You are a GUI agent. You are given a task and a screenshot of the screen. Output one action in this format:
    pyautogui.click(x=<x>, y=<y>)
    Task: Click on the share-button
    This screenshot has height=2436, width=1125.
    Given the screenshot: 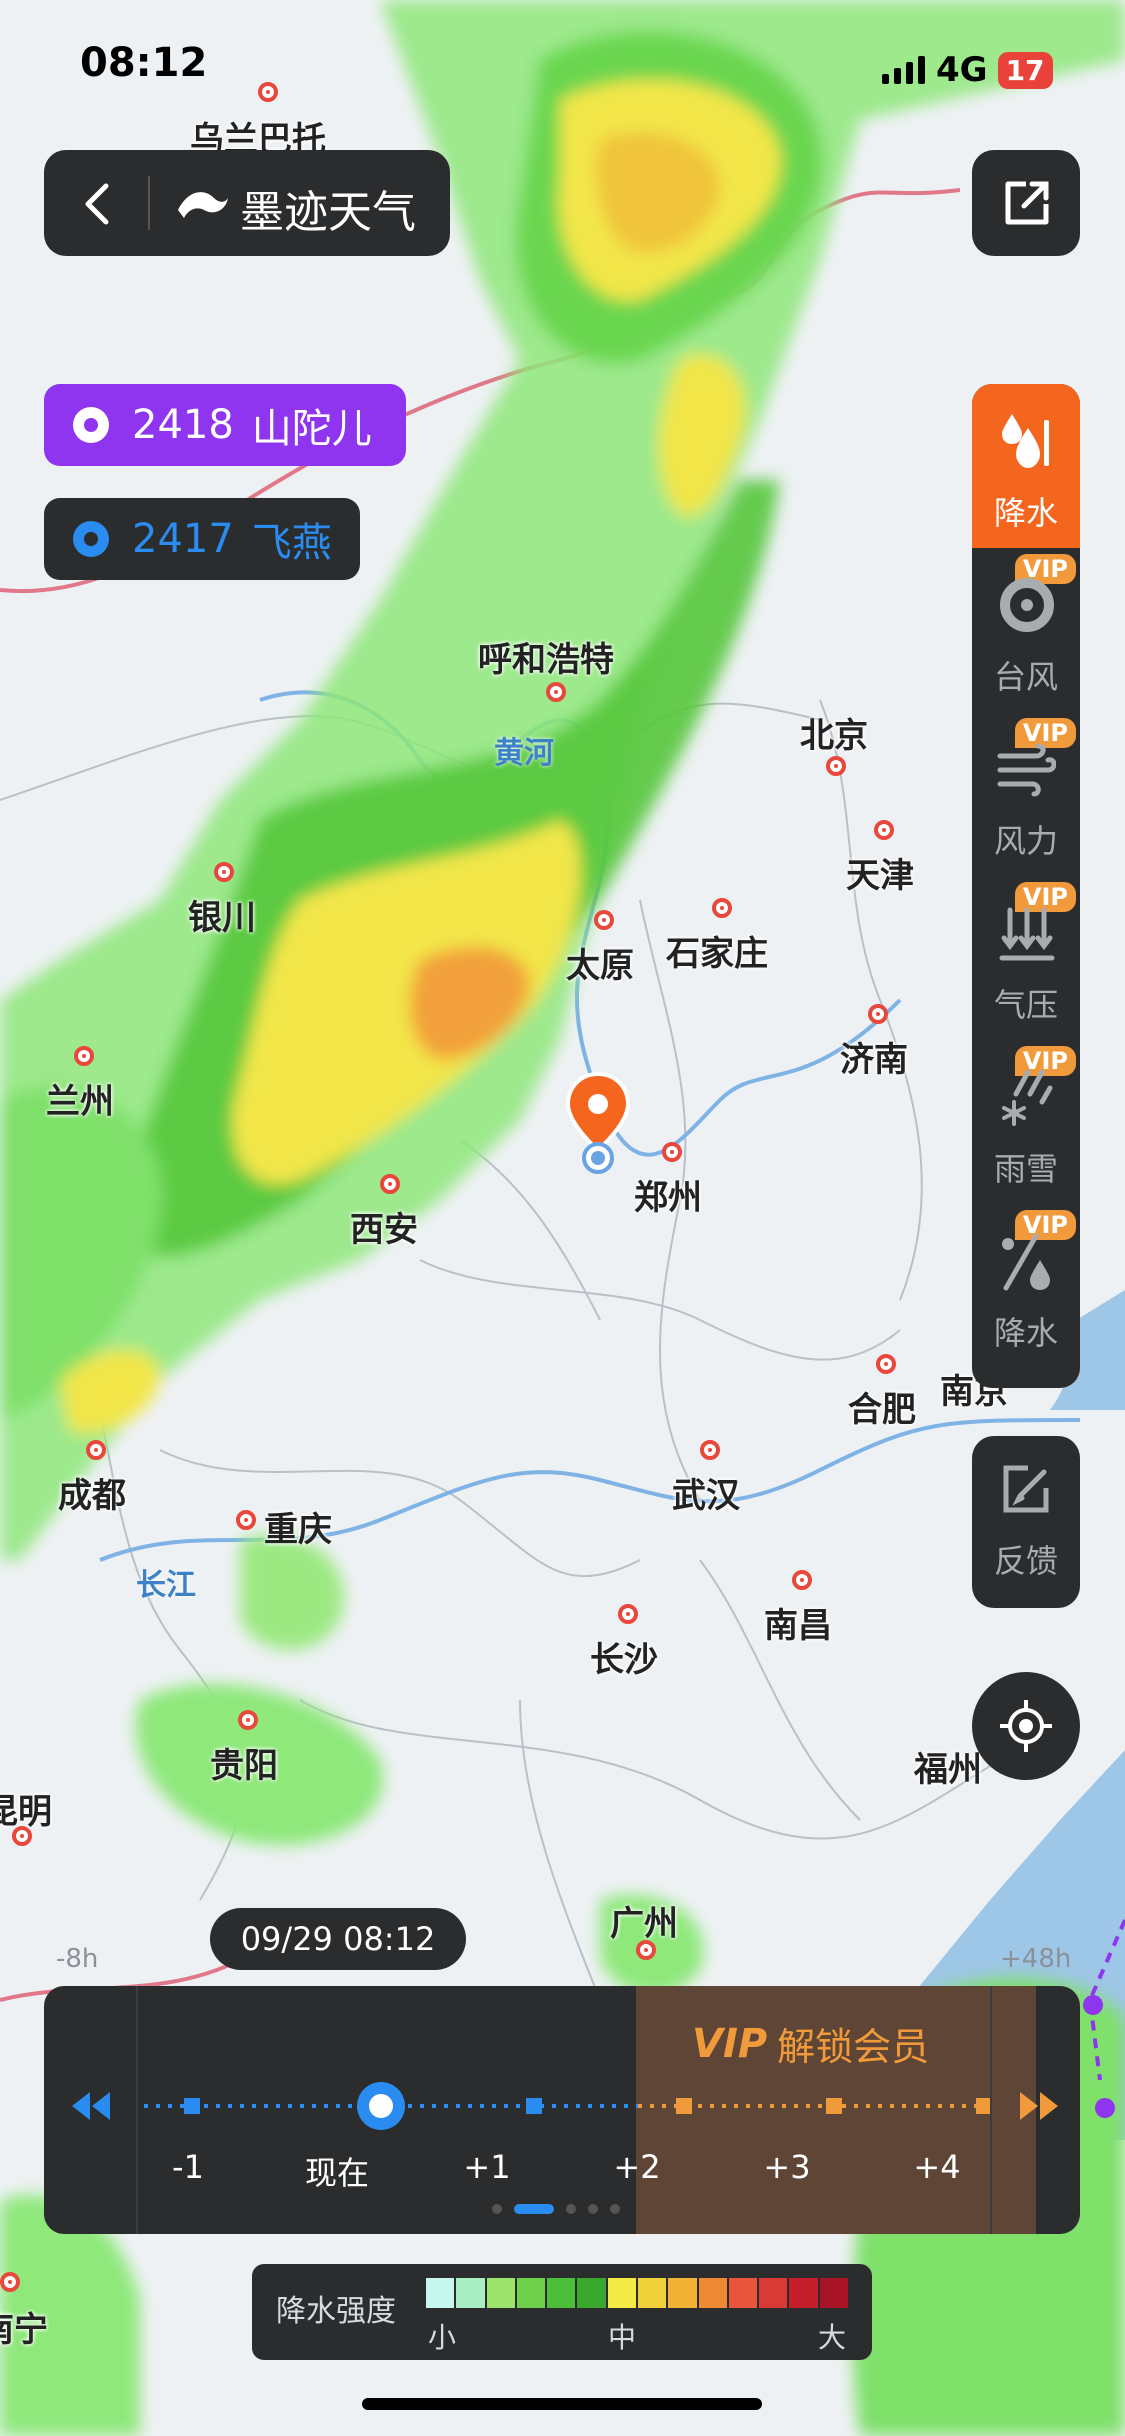 What is the action you would take?
    pyautogui.click(x=1026, y=203)
    